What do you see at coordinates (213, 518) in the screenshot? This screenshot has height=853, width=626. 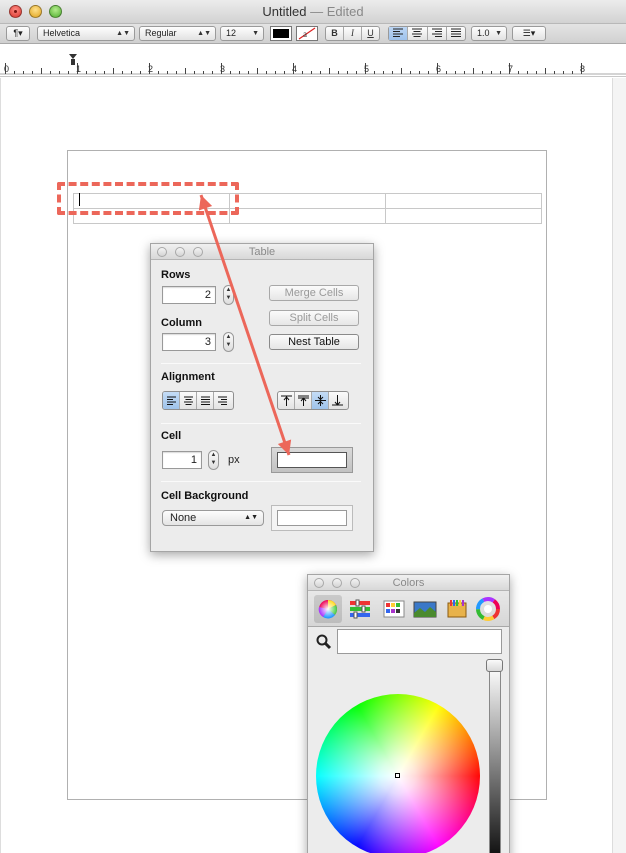 I see `cell-background-popup: None ▲▼` at bounding box center [213, 518].